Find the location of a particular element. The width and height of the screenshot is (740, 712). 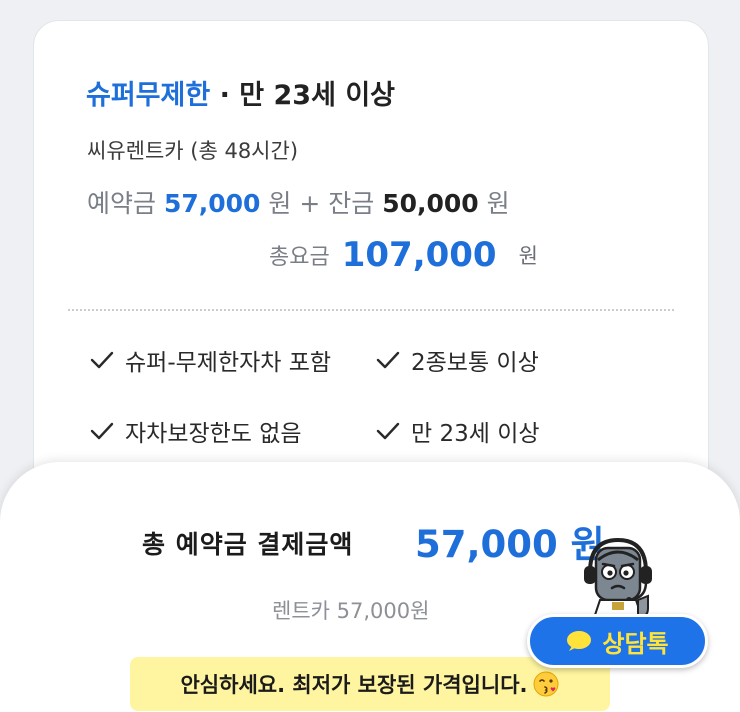

notice-text: 안심하세요. 최저가 보장된 가격입니다. is located at coordinates (354, 685).